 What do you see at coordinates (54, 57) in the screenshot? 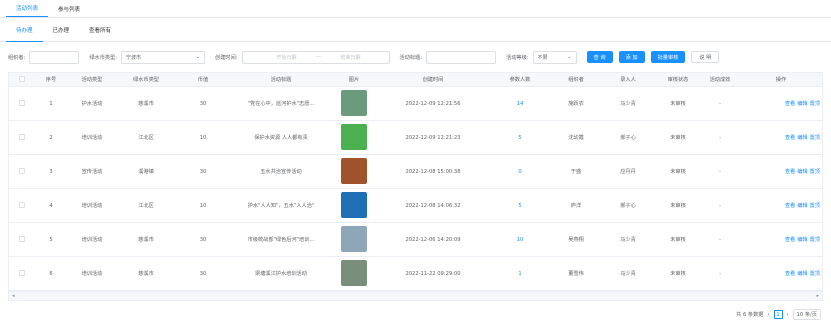
I see `org-input` at bounding box center [54, 57].